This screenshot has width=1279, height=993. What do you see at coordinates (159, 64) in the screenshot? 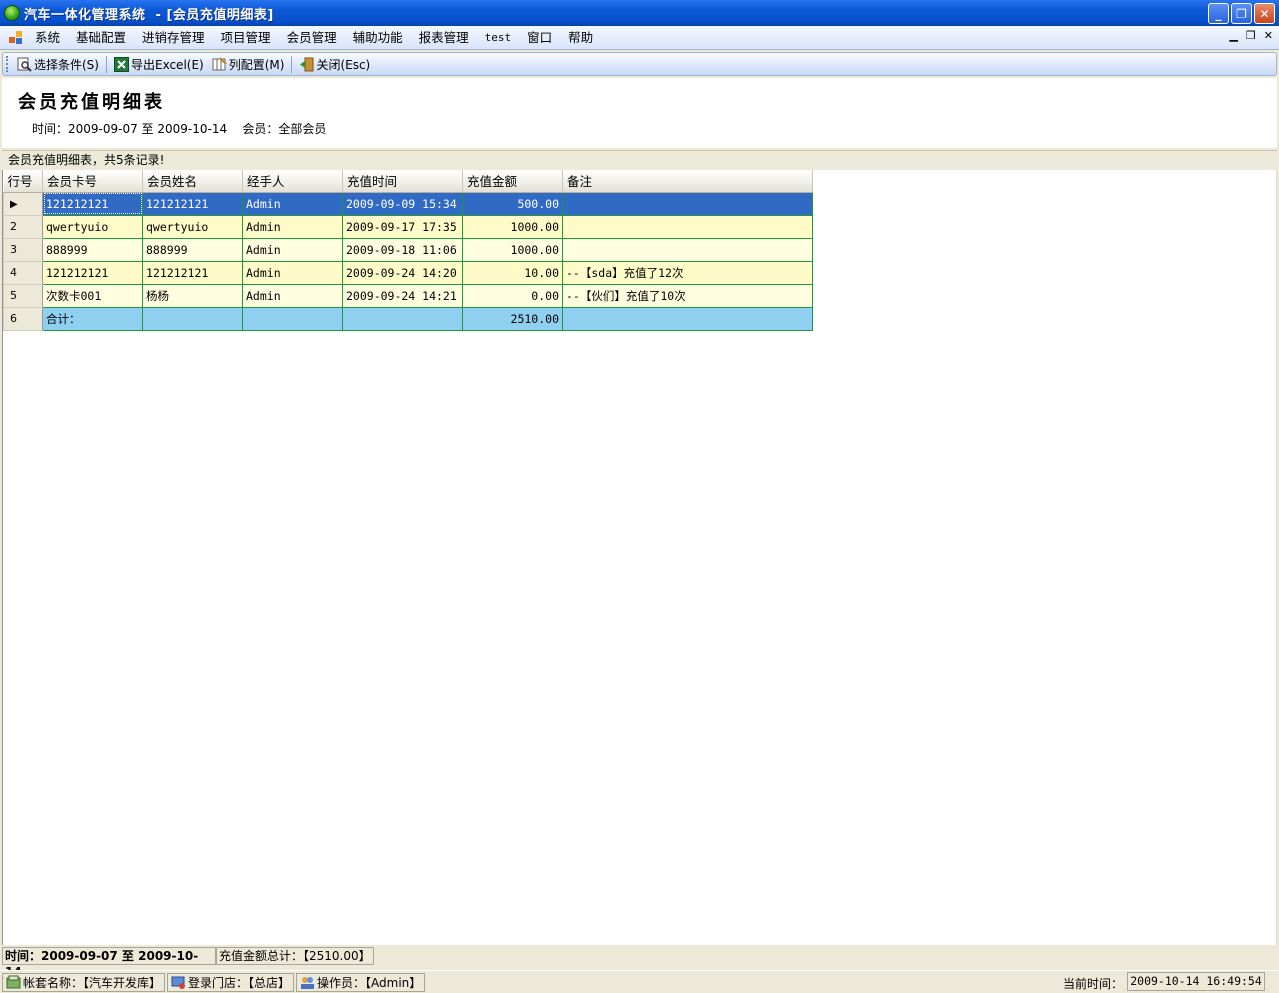
I see `export-excel-button: 导出Excel(E)` at bounding box center [159, 64].